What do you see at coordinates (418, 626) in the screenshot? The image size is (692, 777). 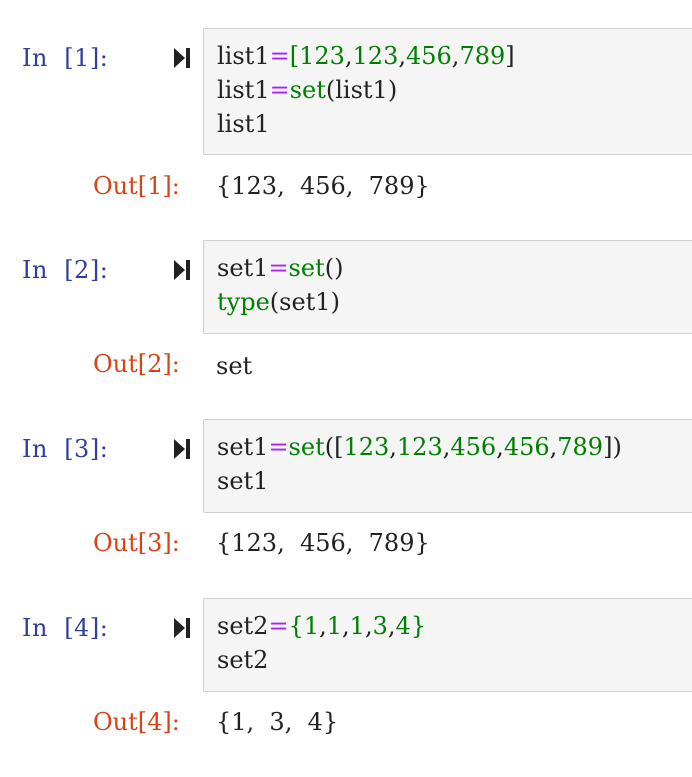 I see `code-token: }` at bounding box center [418, 626].